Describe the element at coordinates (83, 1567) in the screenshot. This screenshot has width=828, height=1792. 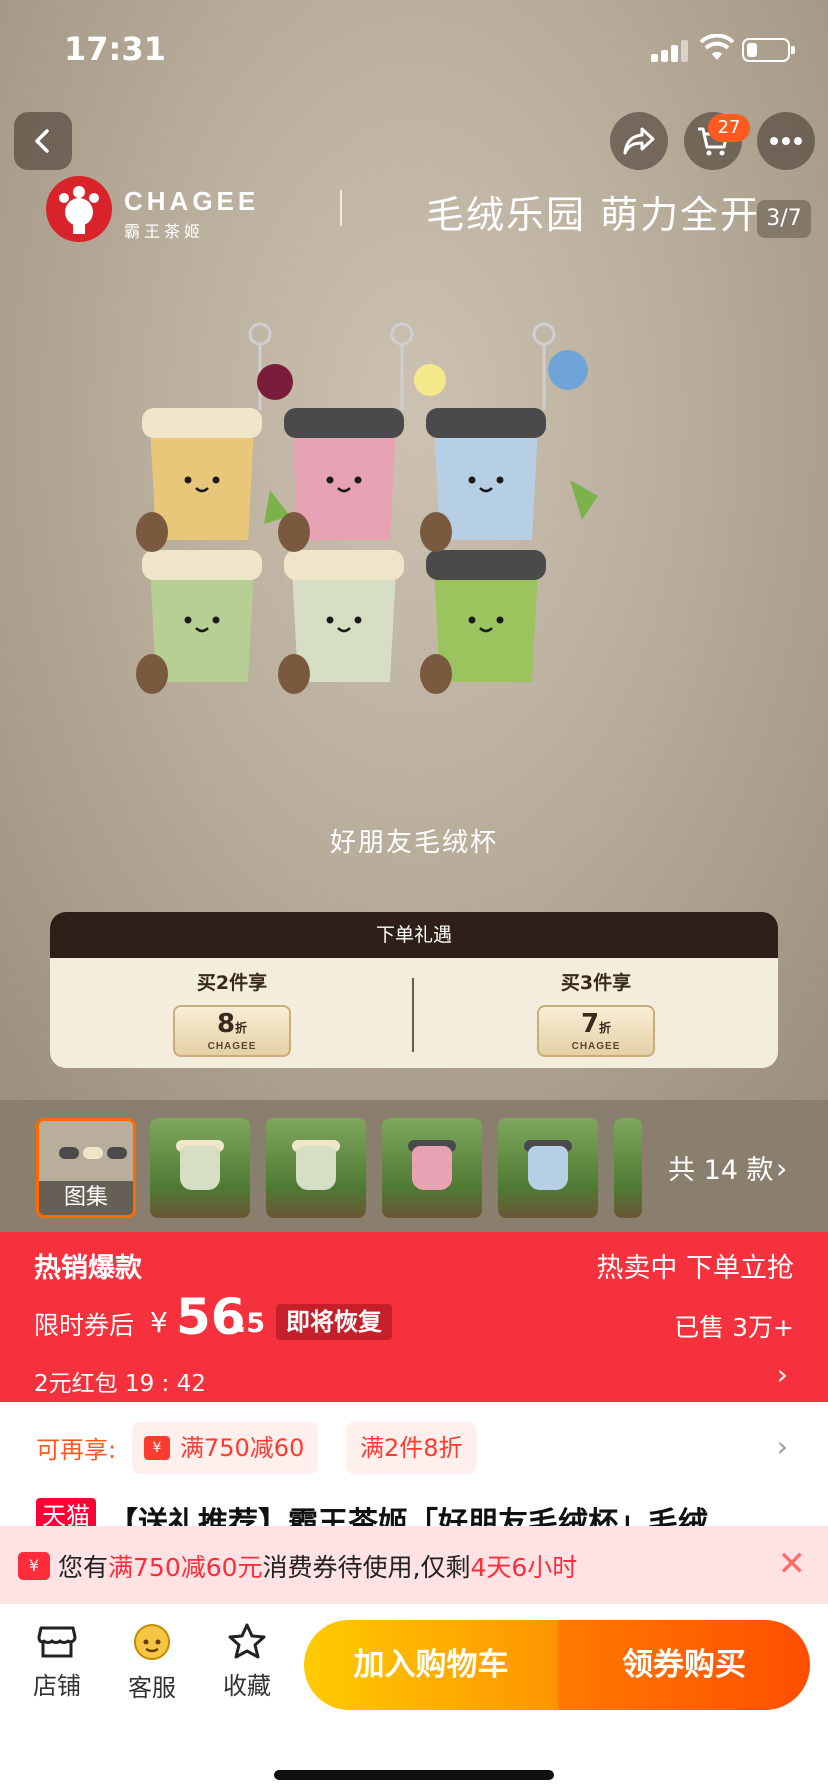
I see `voucher-prefix: 您有` at that location.